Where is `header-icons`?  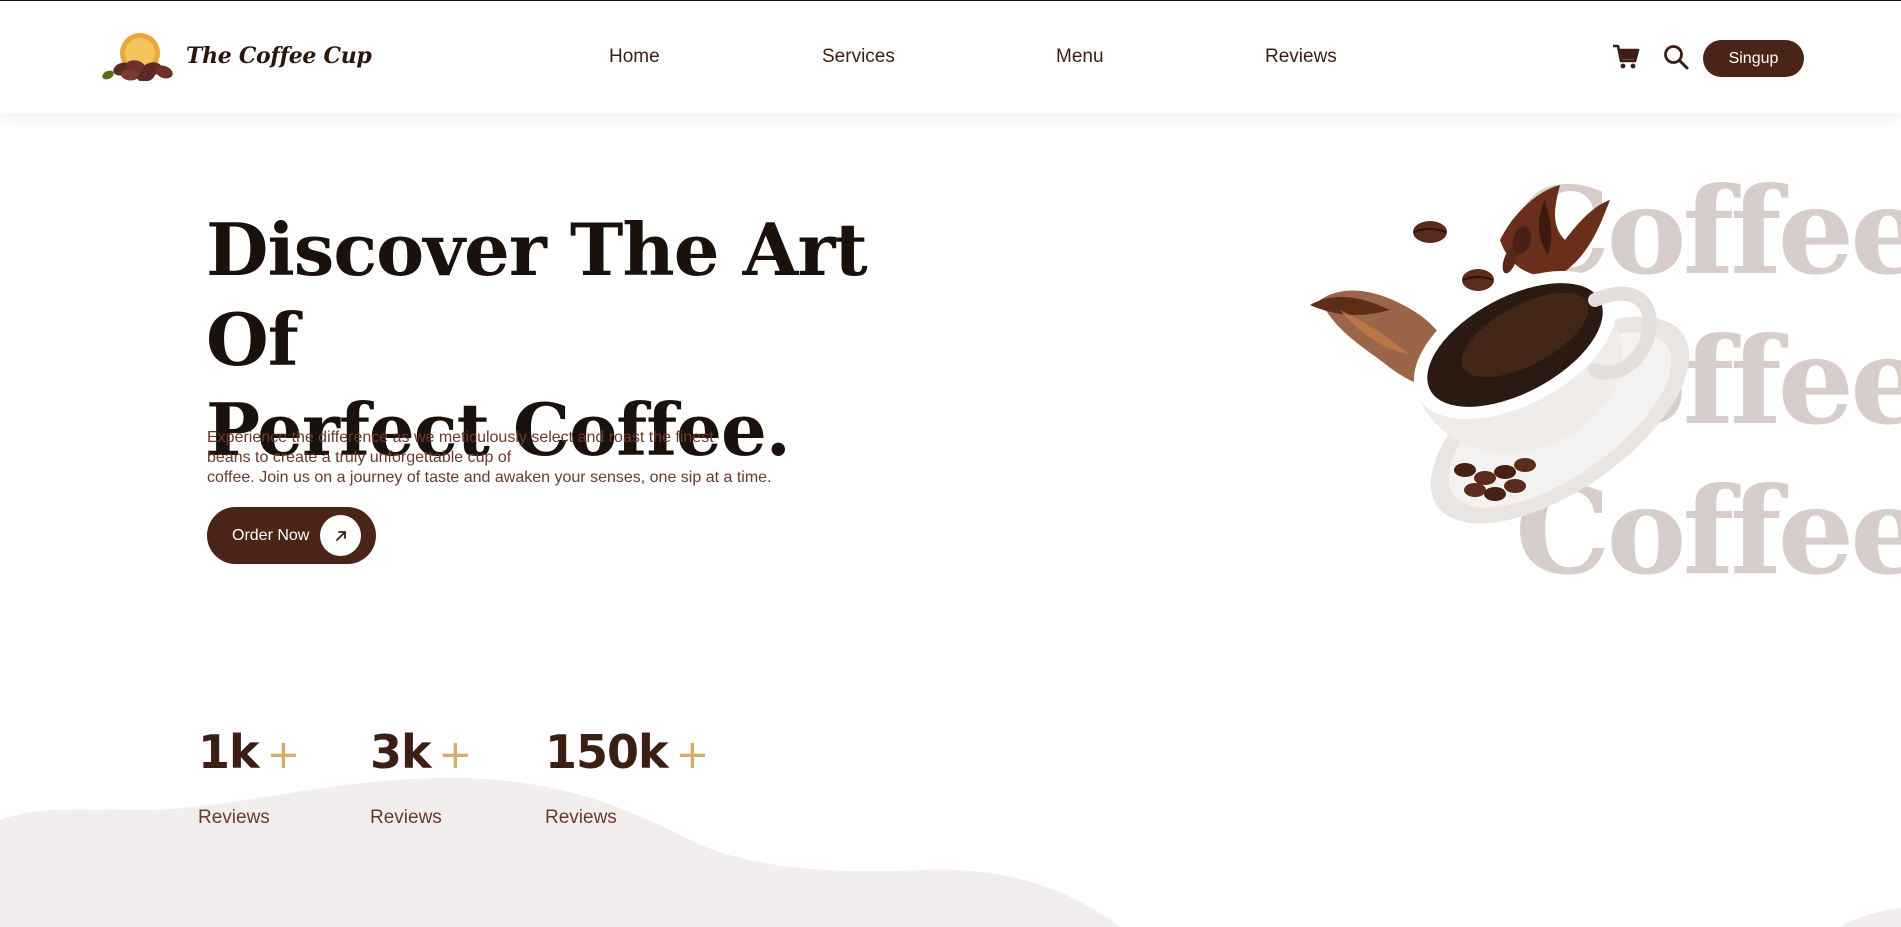
header-icons is located at coordinates (1651, 57).